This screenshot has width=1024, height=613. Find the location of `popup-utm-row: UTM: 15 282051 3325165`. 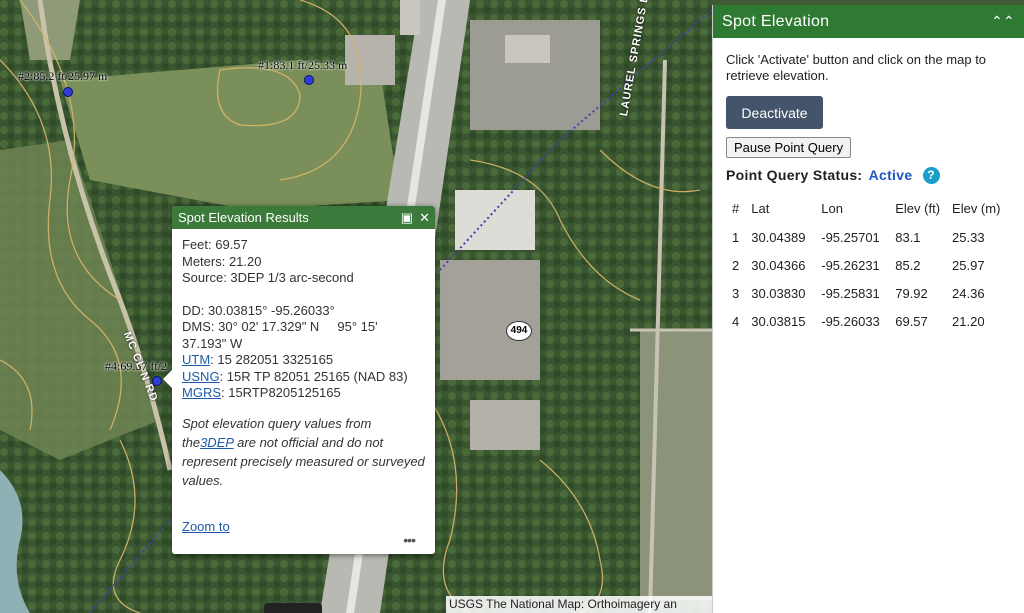

popup-utm-row: UTM: 15 282051 3325165 is located at coordinates (303, 360).